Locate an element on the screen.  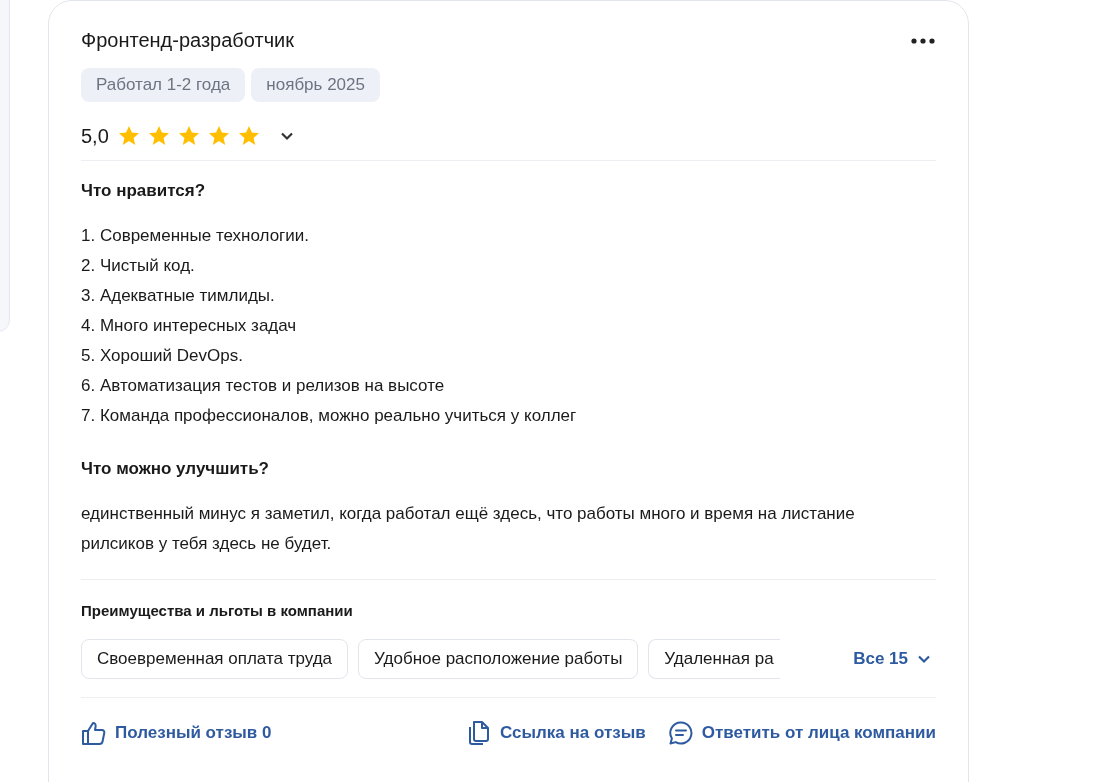
tag: Работал 1-2 года is located at coordinates (163, 85).